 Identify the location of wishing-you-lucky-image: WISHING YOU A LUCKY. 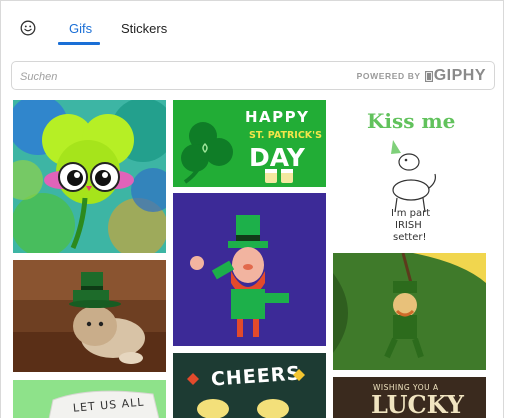
(409, 397).